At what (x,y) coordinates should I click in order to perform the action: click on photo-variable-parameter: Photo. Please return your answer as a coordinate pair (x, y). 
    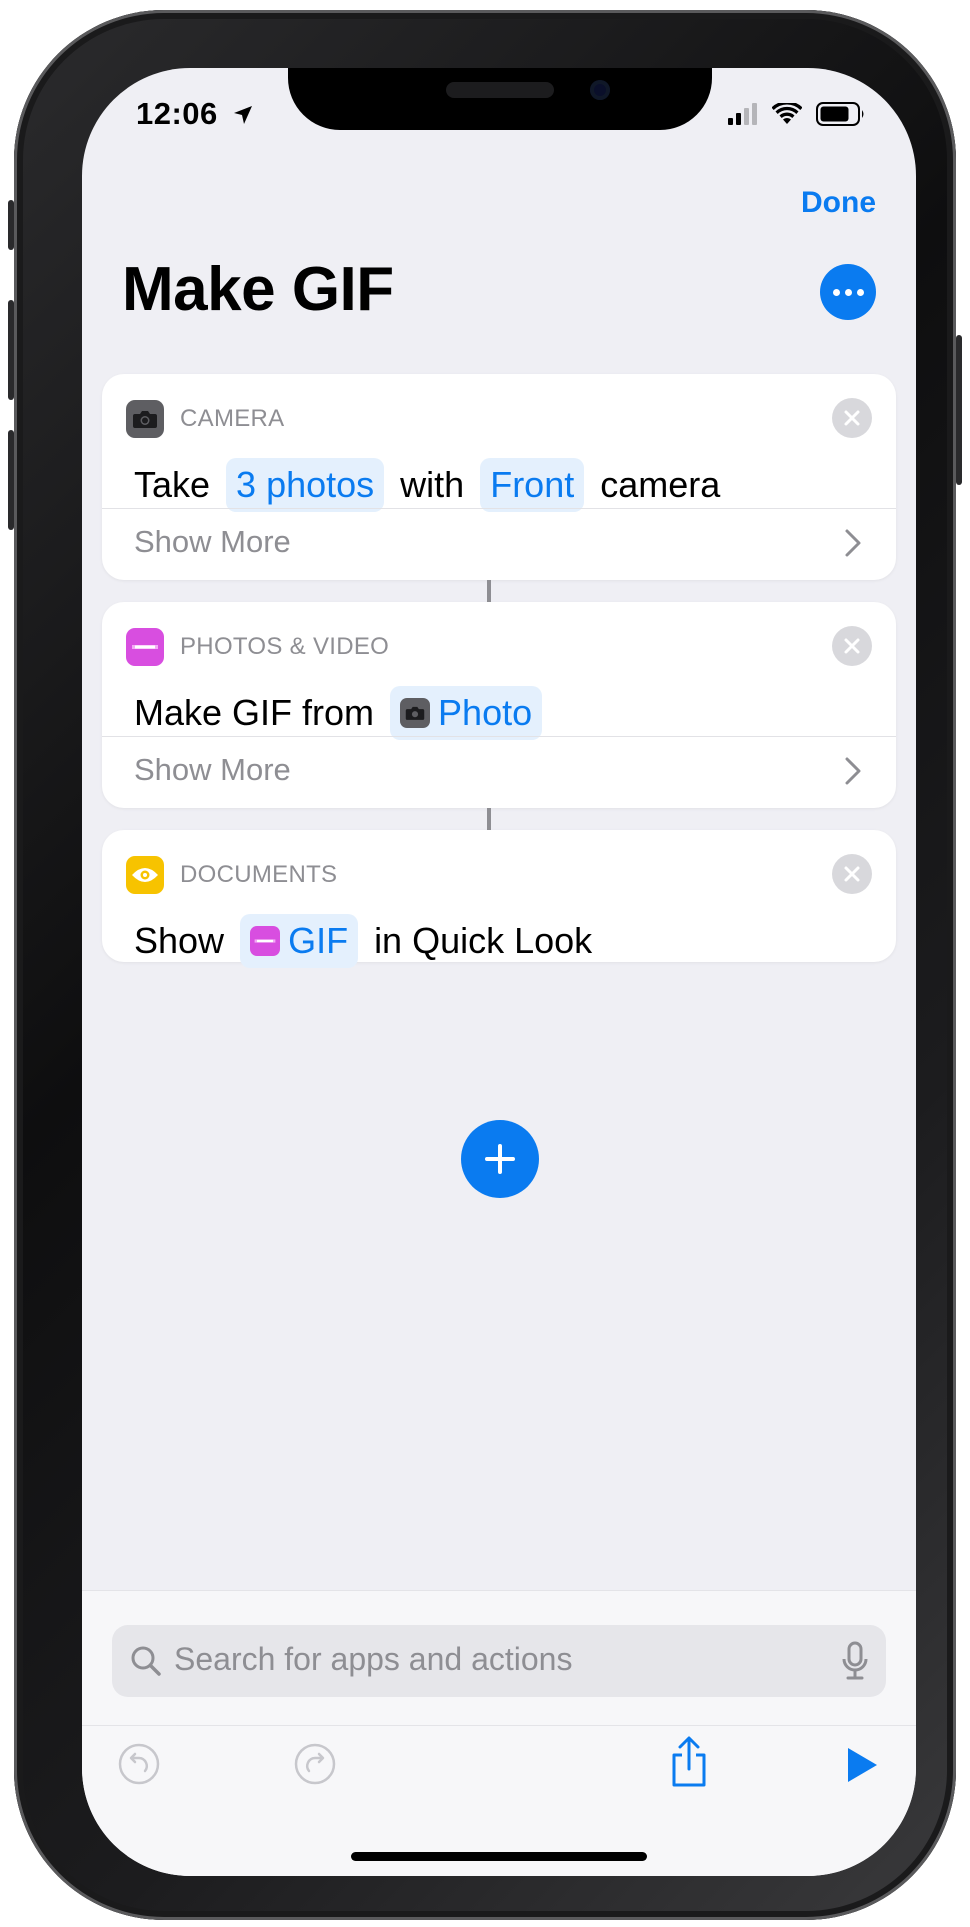
    Looking at the image, I should click on (466, 713).